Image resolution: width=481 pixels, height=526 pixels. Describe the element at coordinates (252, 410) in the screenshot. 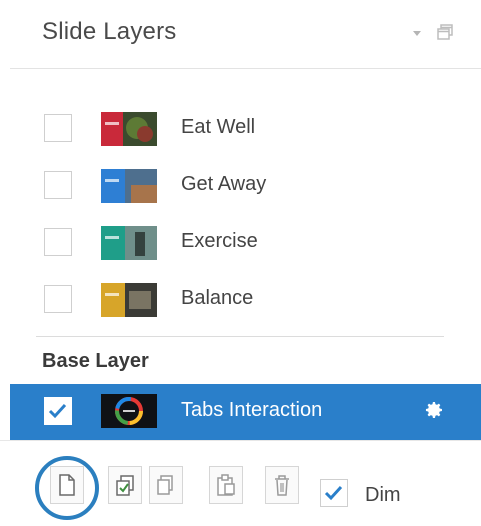

I see `base-layer-name: Tabs Interaction` at that location.